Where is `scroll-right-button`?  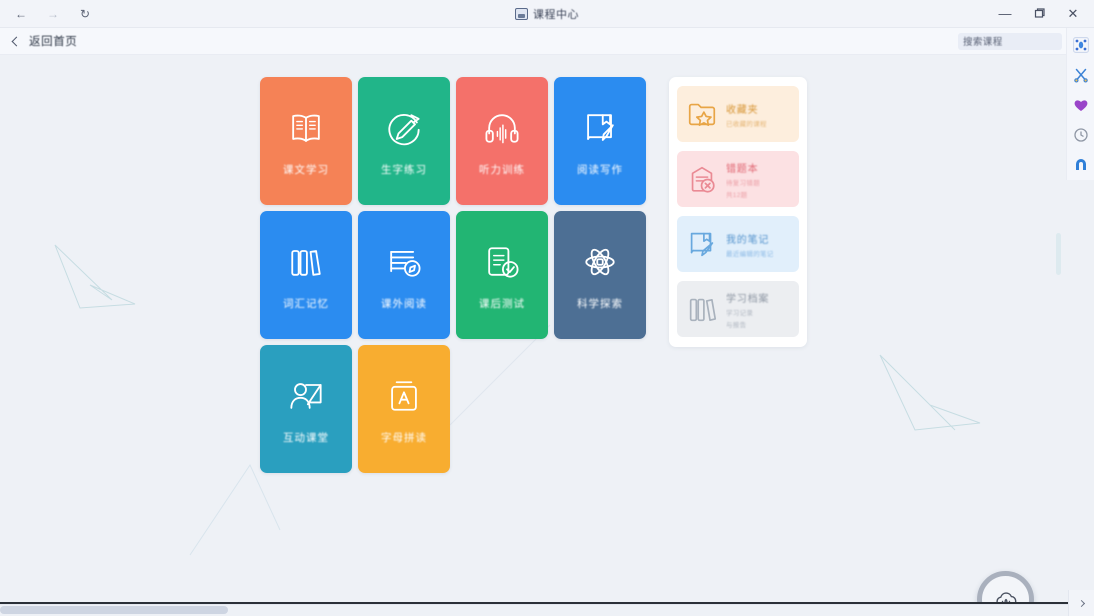
scroll-right-button is located at coordinates (1081, 603).